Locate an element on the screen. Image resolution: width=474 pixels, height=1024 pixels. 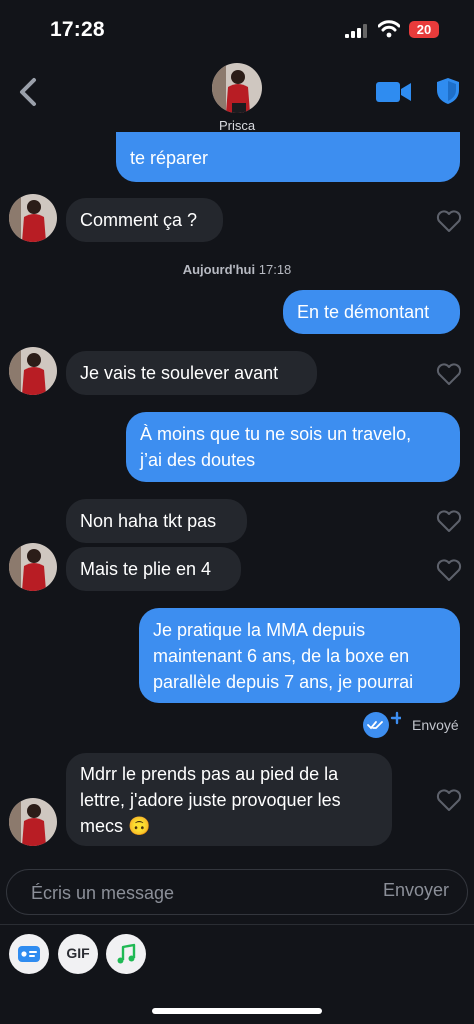
music-button is located at coordinates (126, 954).